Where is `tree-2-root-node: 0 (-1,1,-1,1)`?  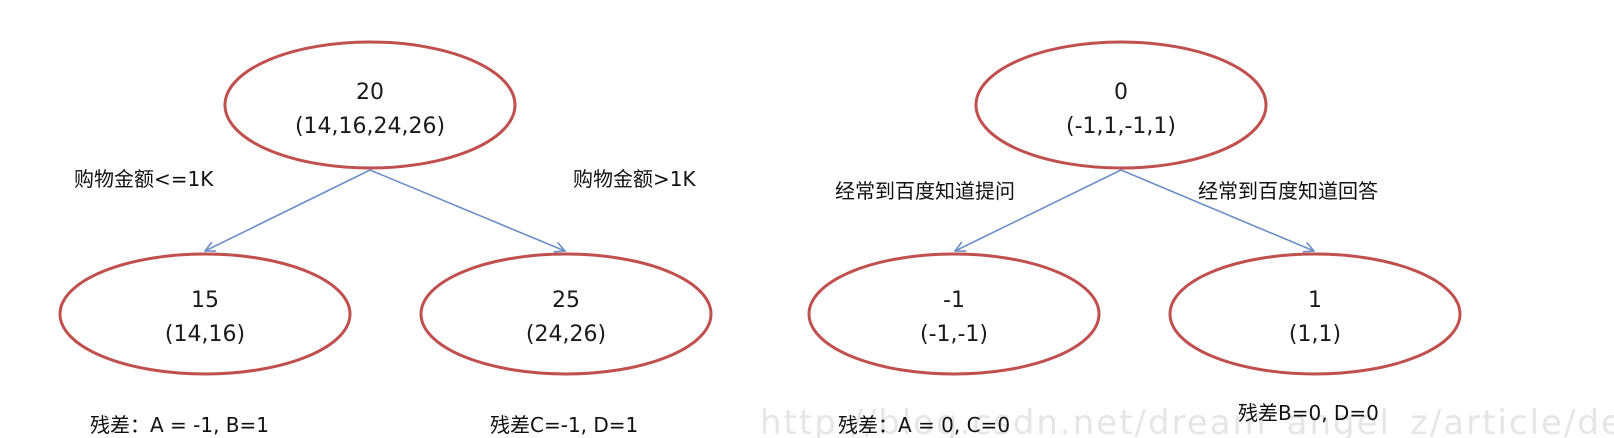 tree-2-root-node: 0 (-1,1,-1,1) is located at coordinates (1121, 105).